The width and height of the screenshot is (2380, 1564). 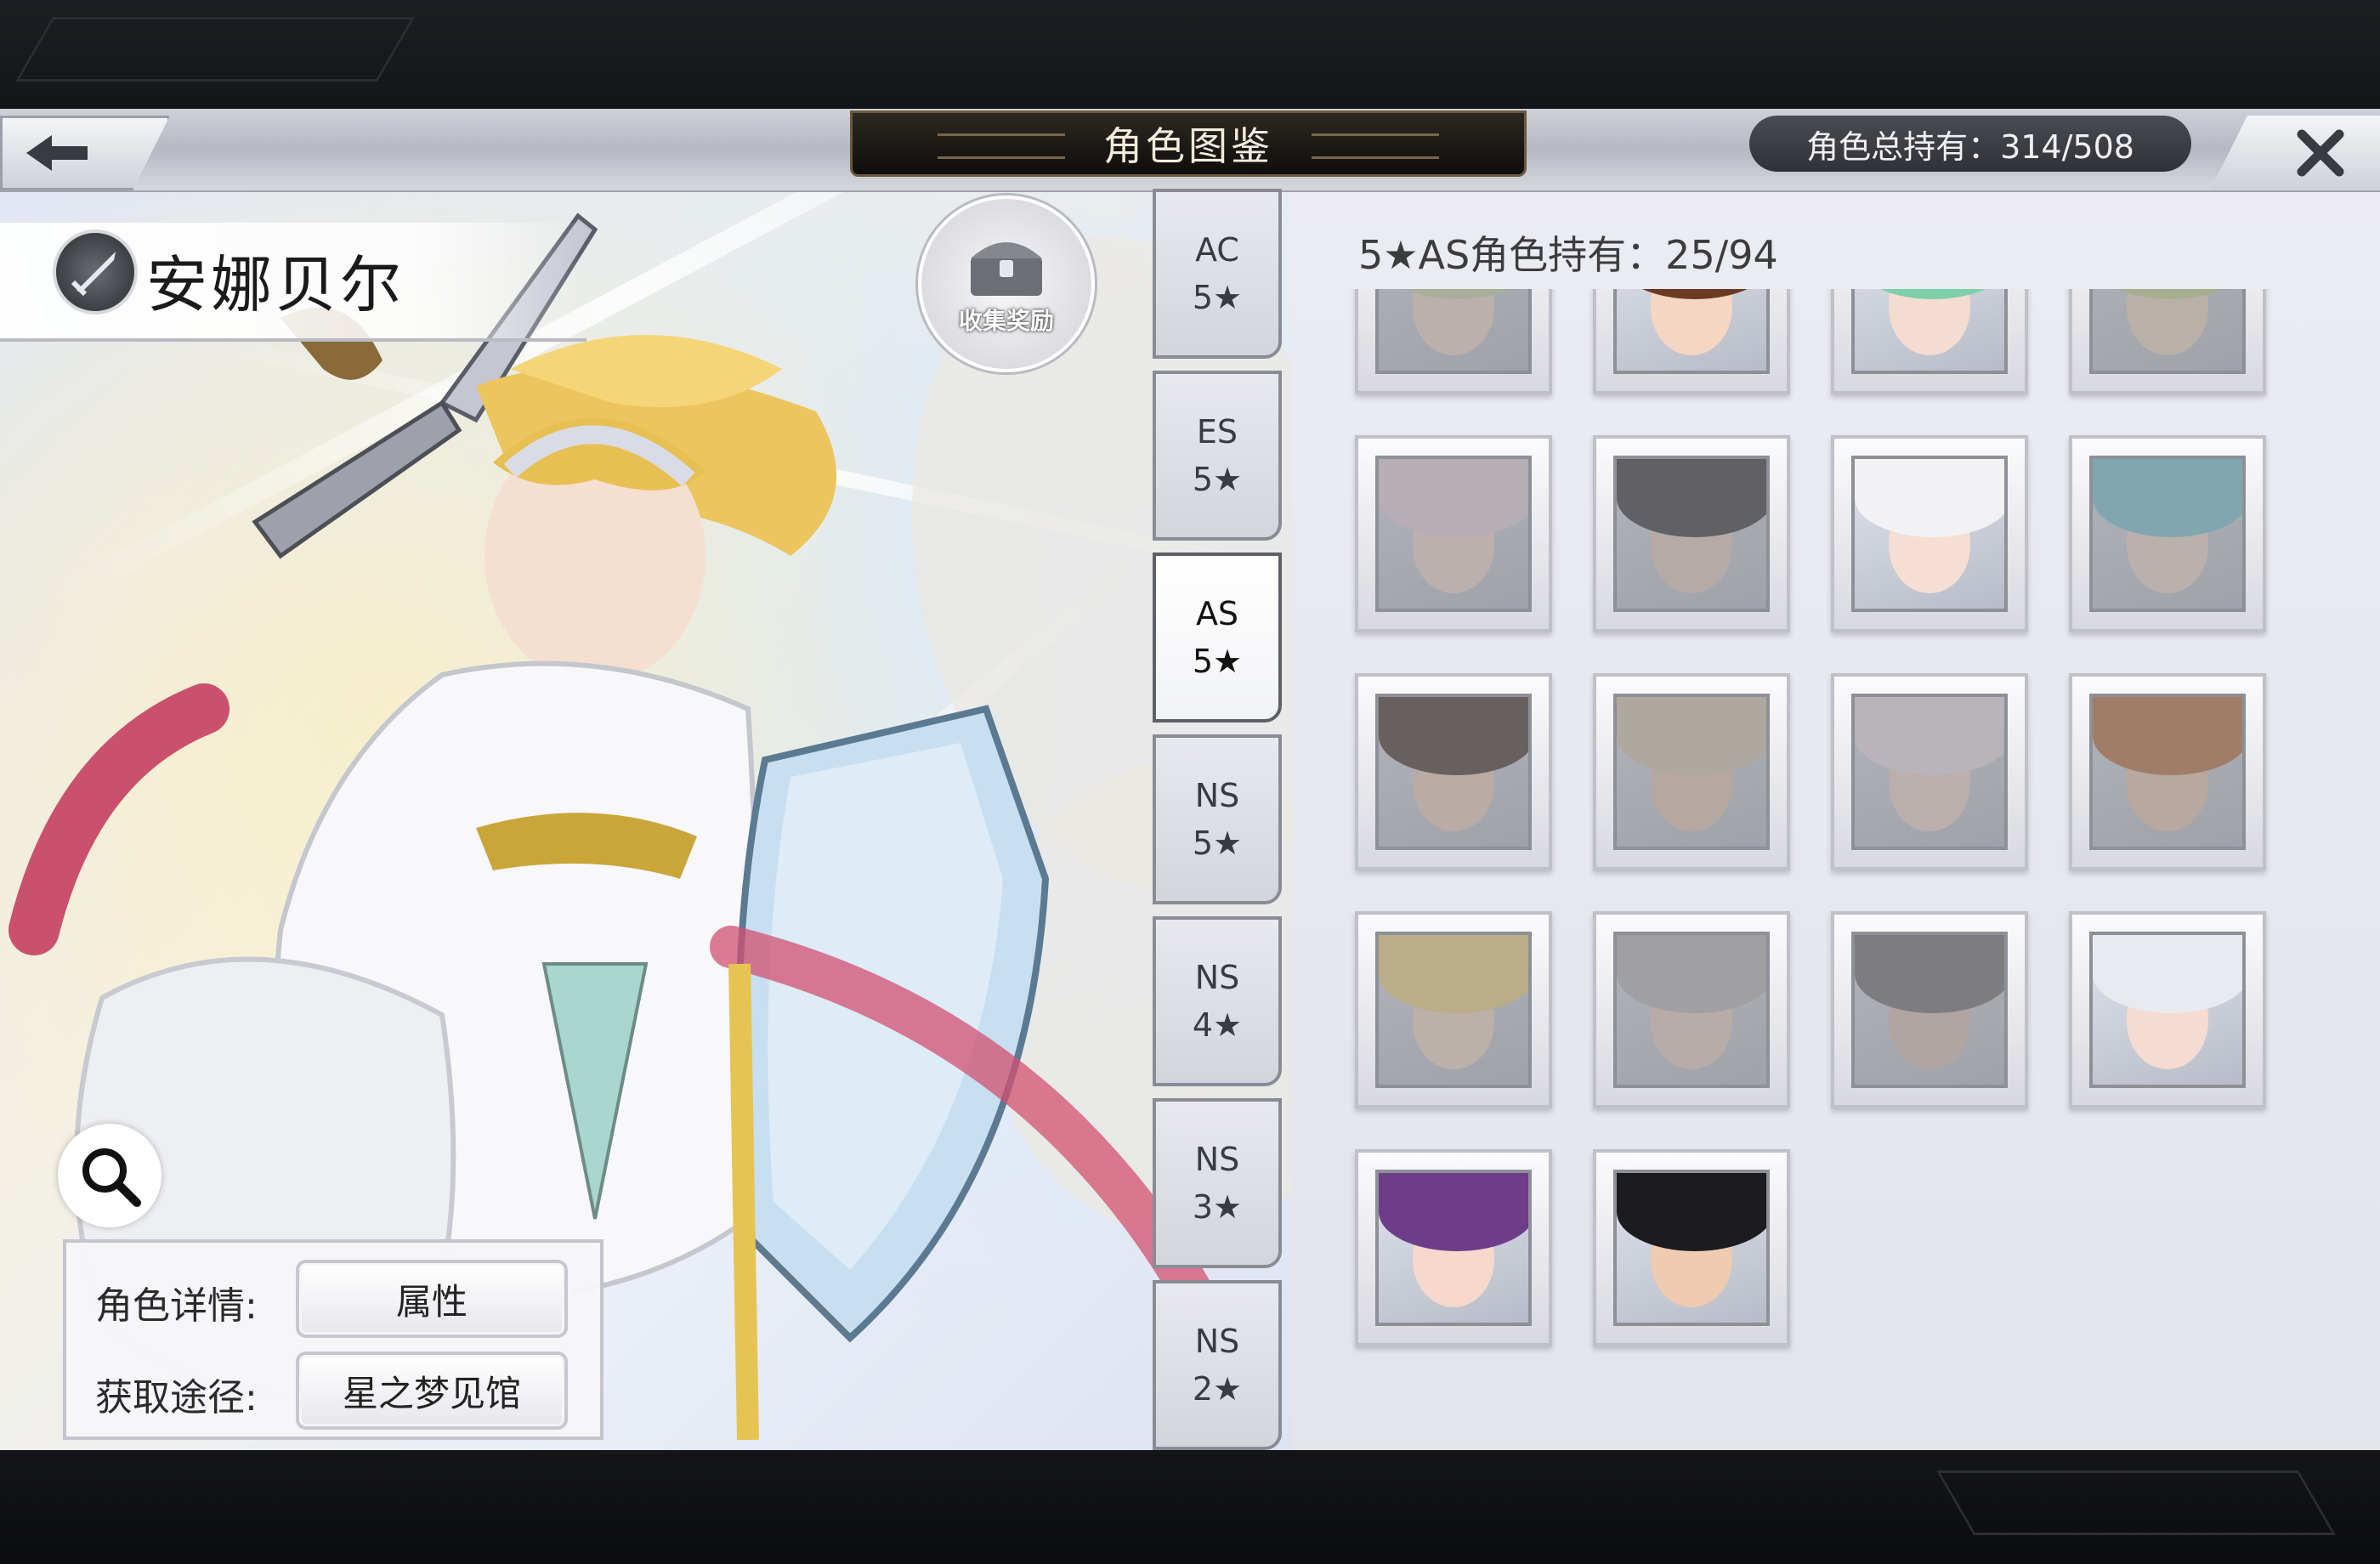 What do you see at coordinates (275, 284) in the screenshot?
I see `character-name: 安娜贝尔` at bounding box center [275, 284].